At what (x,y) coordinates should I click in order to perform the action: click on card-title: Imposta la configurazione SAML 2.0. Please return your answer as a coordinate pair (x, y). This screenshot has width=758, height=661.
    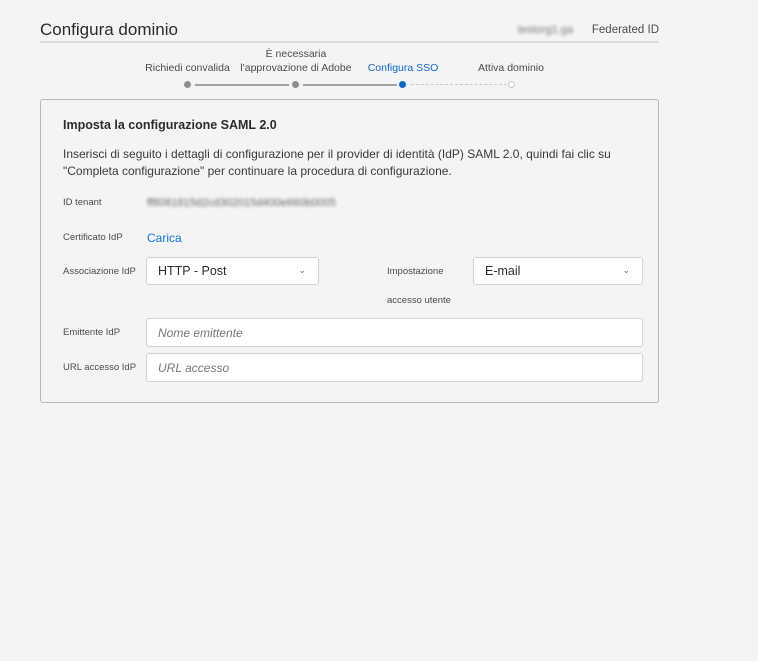
    Looking at the image, I should click on (170, 125).